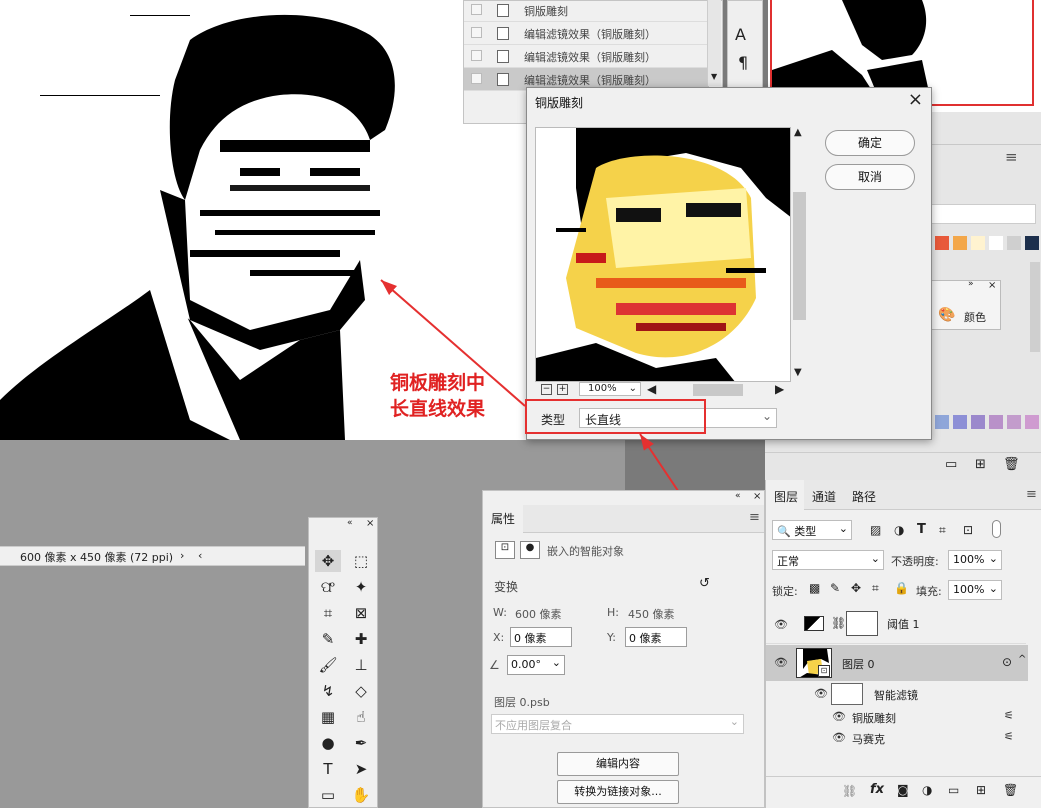 The height and width of the screenshot is (808, 1041). I want to click on y-field: 0 像素, so click(656, 637).